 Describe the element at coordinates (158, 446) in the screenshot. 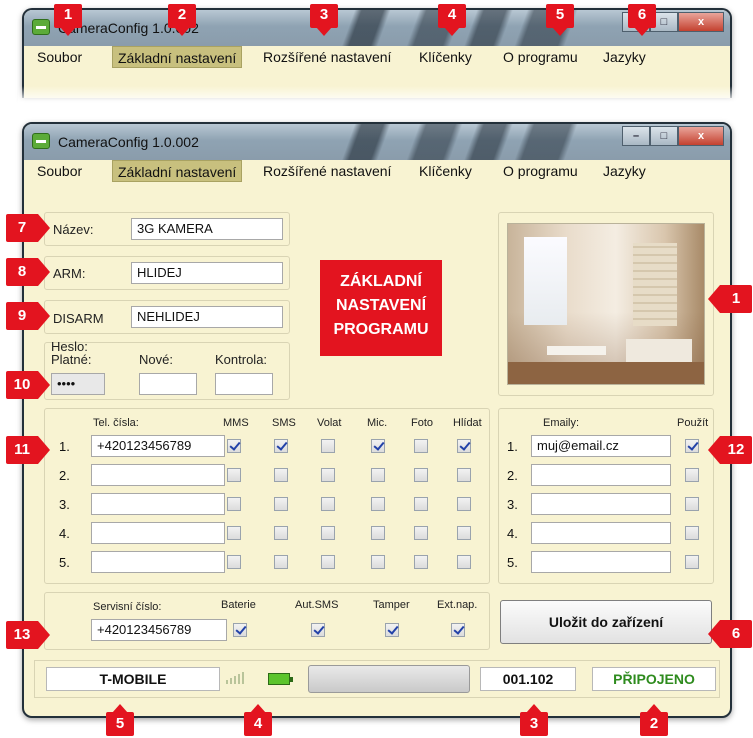

I see `phone-number-input: +420123456789` at that location.